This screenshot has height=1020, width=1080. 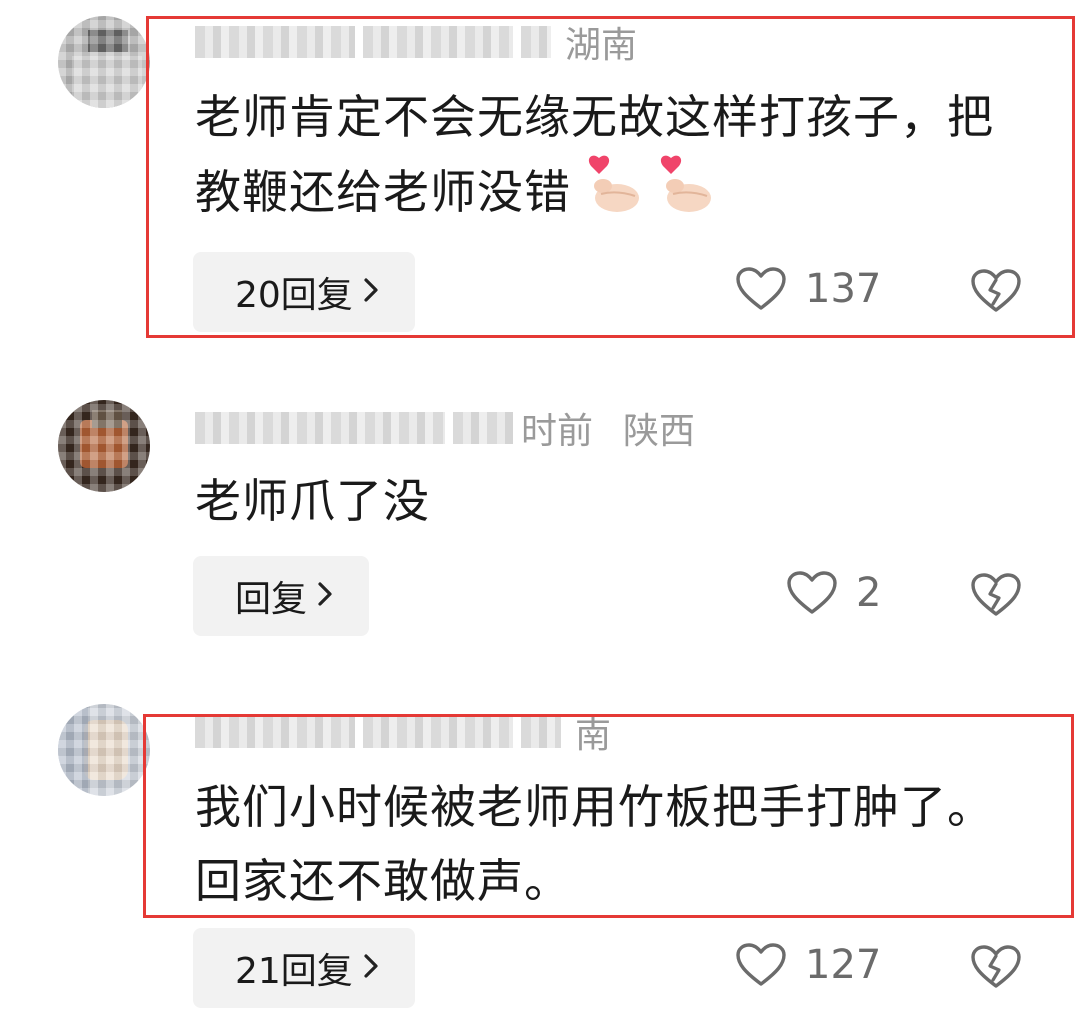 I want to click on view-replies-button: 20回复, so click(x=304, y=292).